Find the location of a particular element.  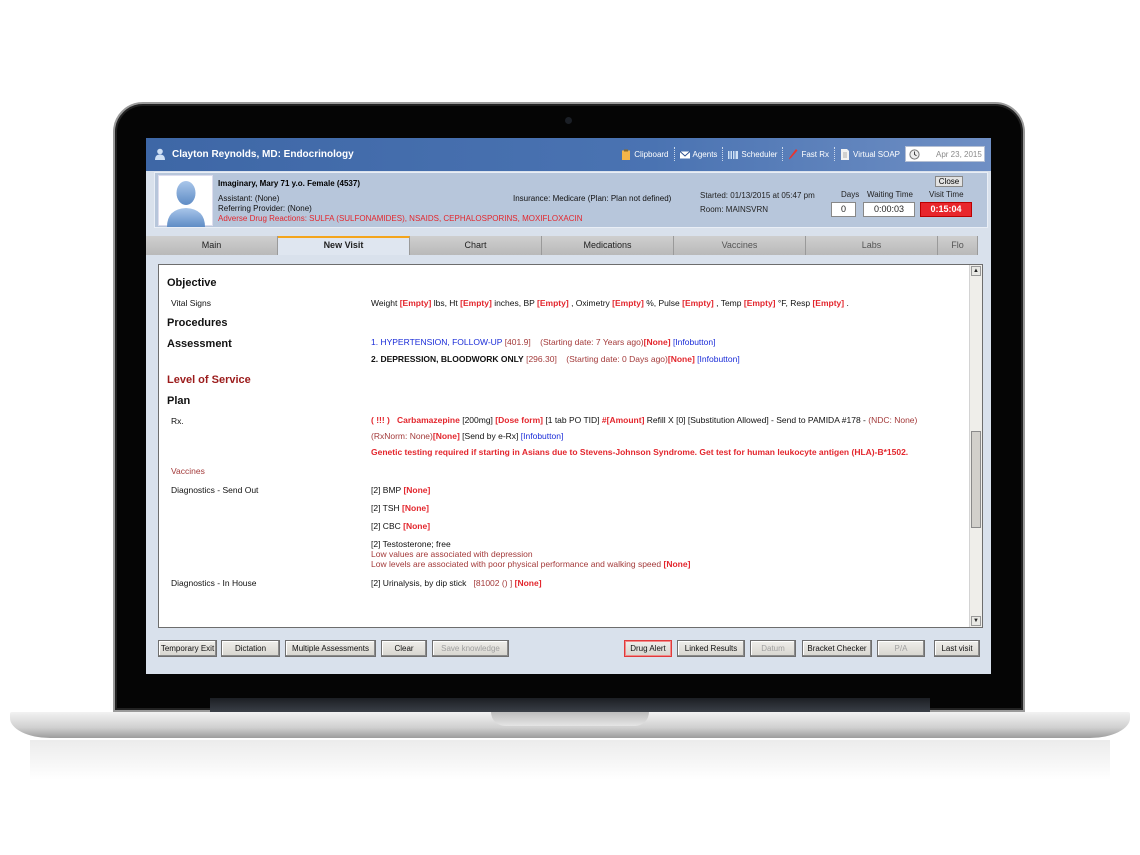

room: Room: MAINSVRN is located at coordinates (734, 209).